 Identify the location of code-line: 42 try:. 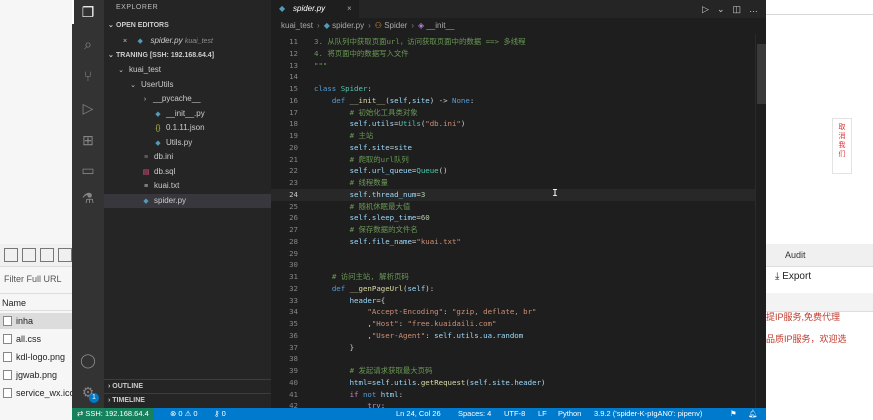
(518, 404).